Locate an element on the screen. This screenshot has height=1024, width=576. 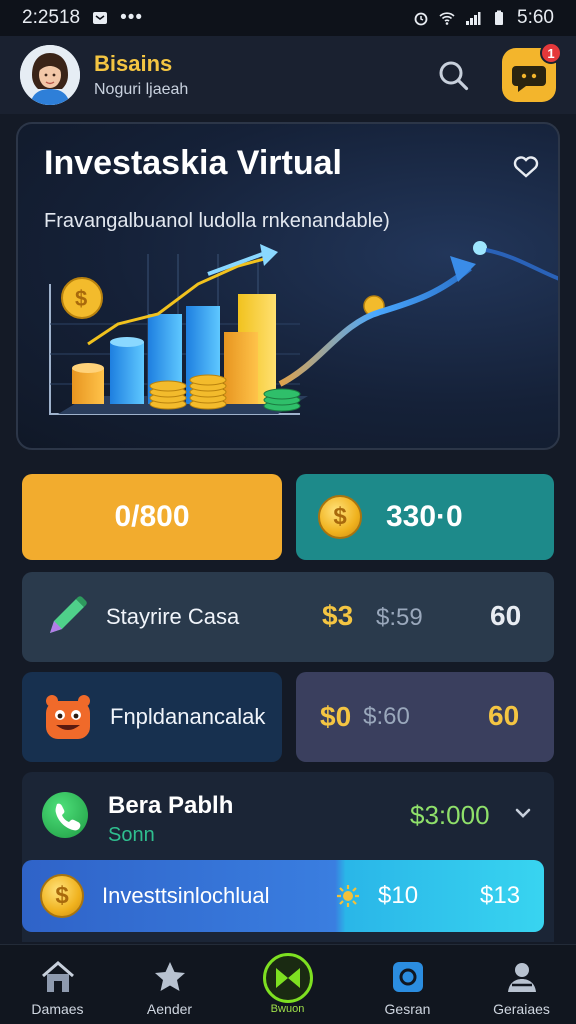
signal-icon is located at coordinates (473, 18).